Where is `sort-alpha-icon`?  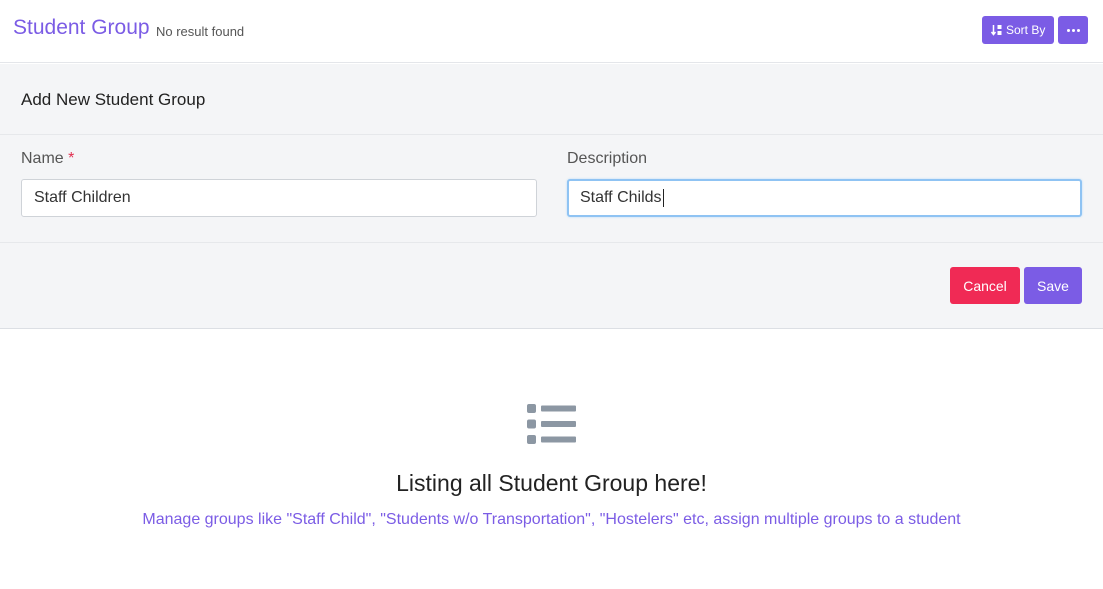
sort-alpha-icon is located at coordinates (996, 30).